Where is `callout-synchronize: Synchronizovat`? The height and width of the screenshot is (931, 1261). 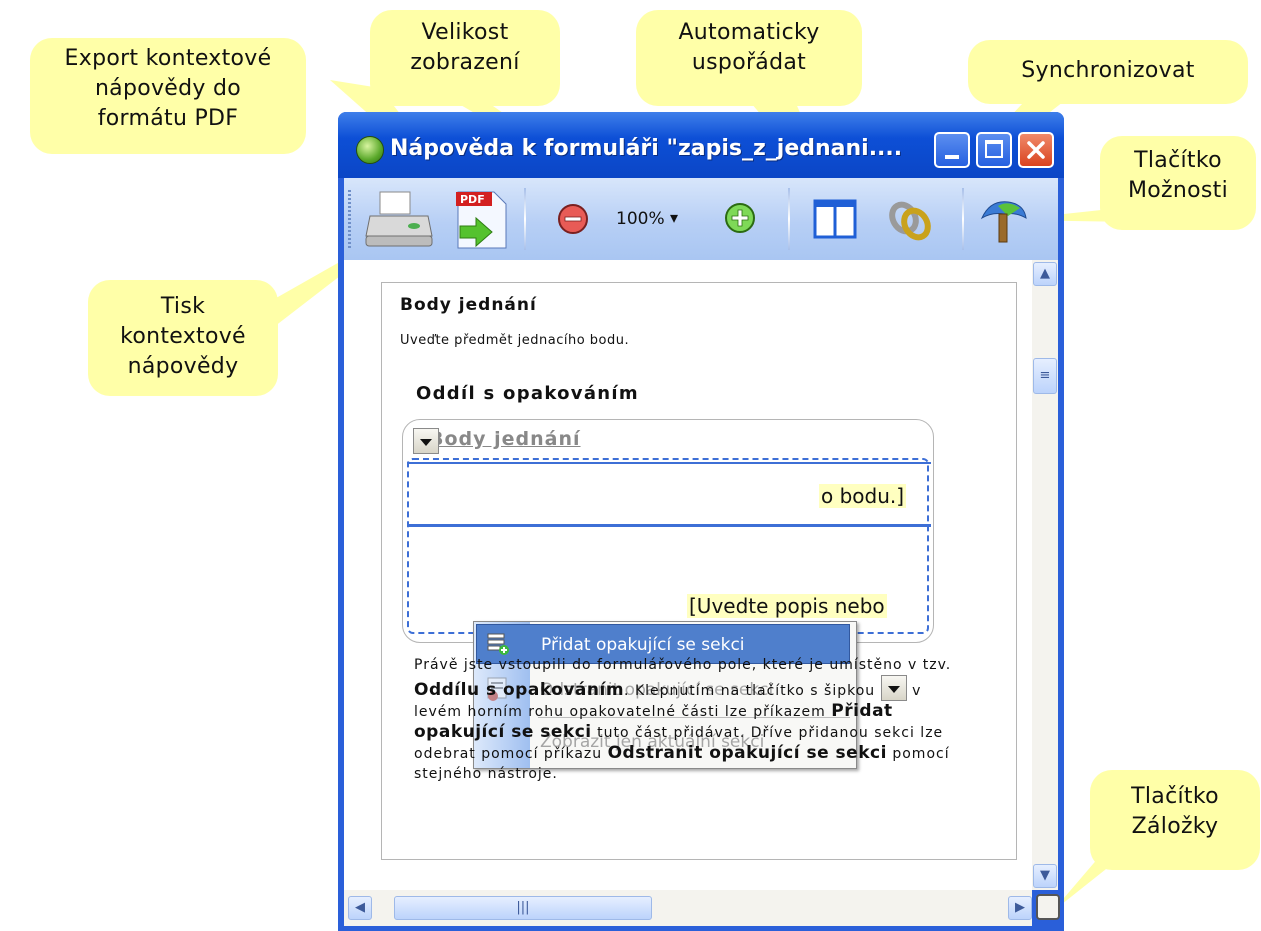 callout-synchronize: Synchronizovat is located at coordinates (1108, 72).